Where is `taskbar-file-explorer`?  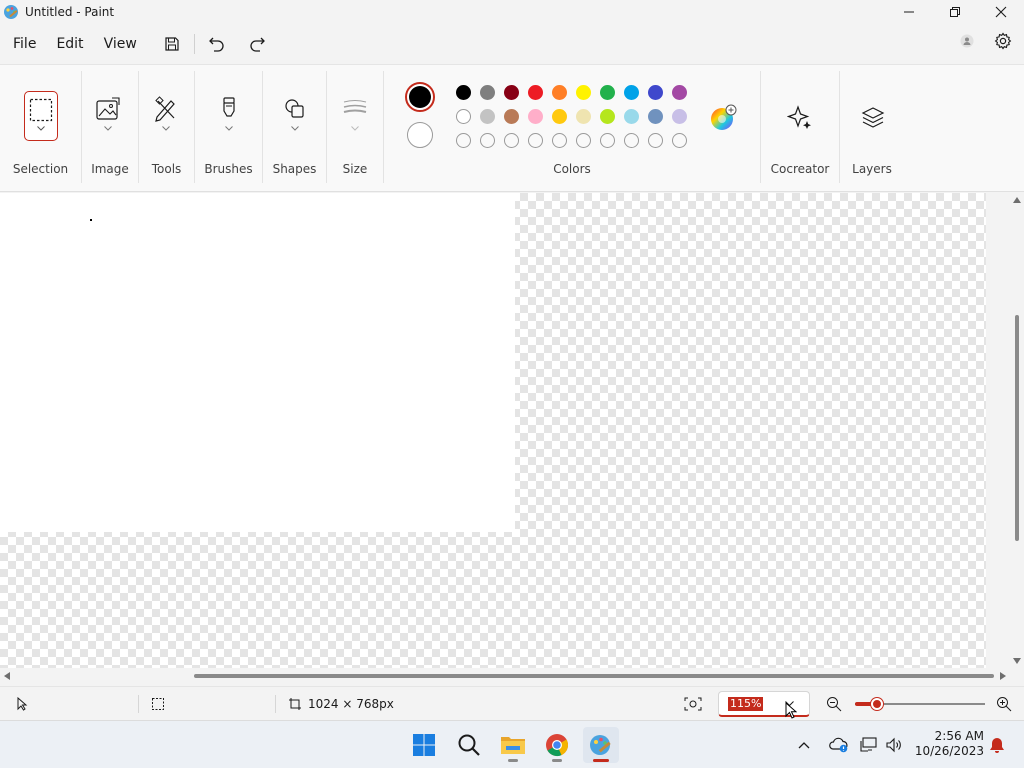
taskbar-file-explorer is located at coordinates (513, 745).